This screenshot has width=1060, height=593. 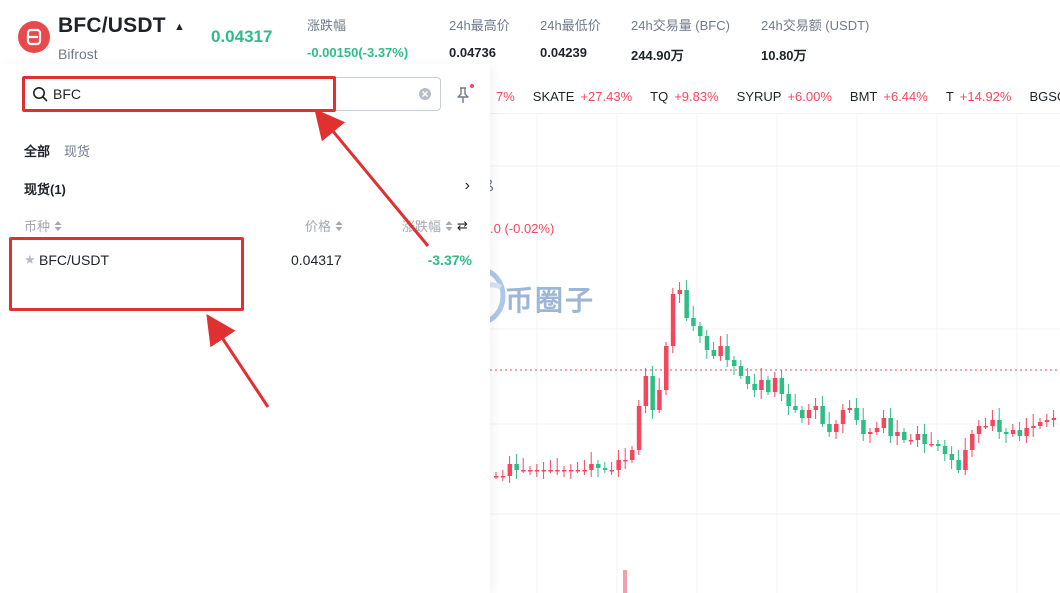 What do you see at coordinates (463, 95) in the screenshot?
I see `pin-icon` at bounding box center [463, 95].